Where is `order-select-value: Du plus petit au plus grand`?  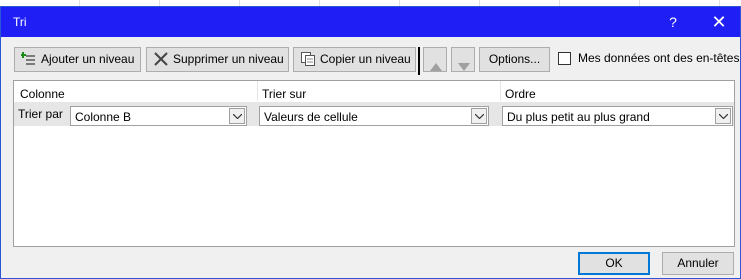
order-select-value: Du plus petit au plus grand is located at coordinates (578, 117).